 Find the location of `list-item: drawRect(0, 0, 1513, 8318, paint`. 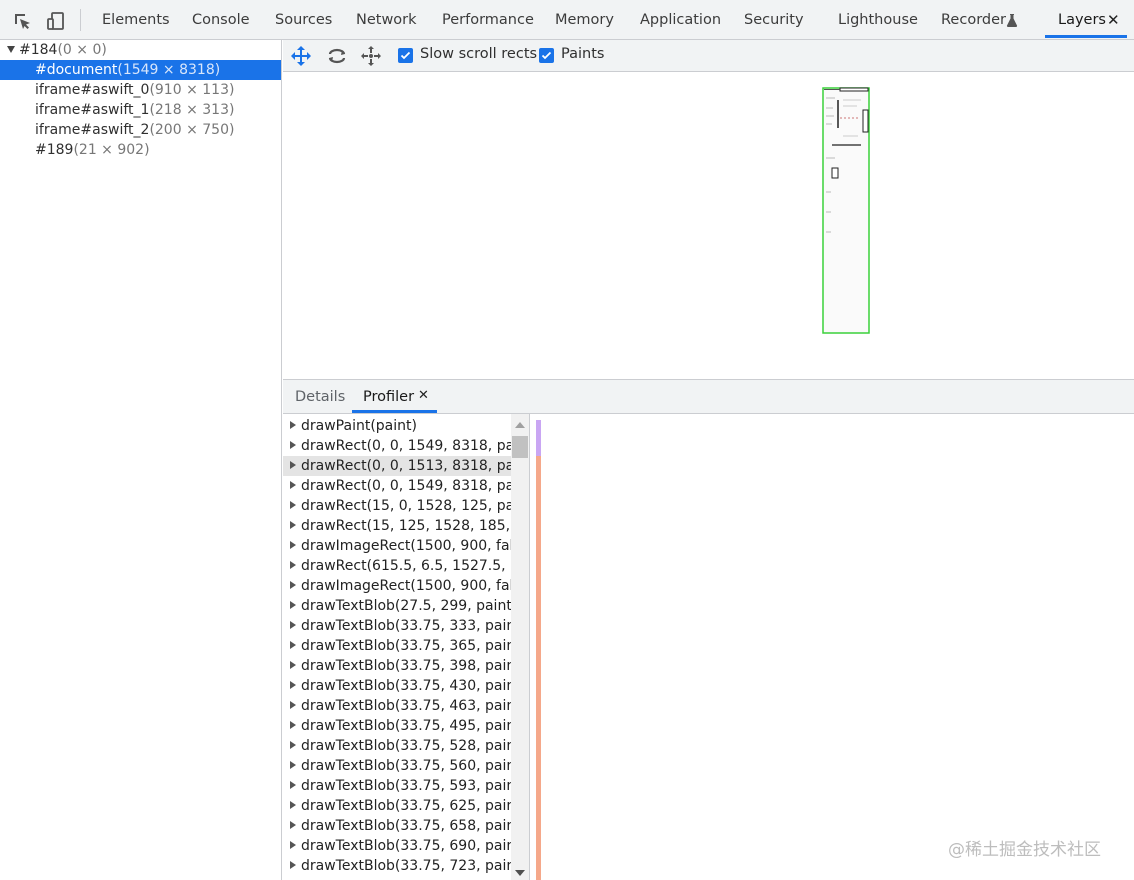

list-item: drawRect(0, 0, 1513, 8318, paint is located at coordinates (397, 466).